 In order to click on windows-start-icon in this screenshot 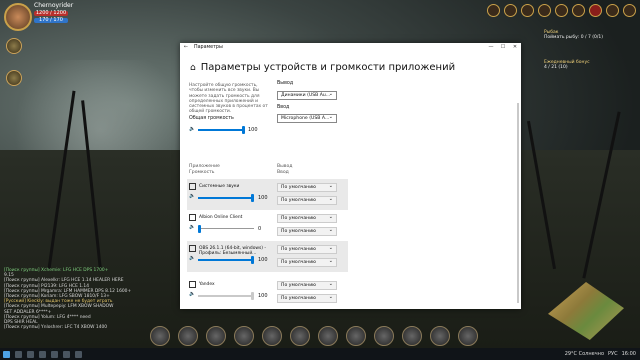, I will do `click(6, 354)`.